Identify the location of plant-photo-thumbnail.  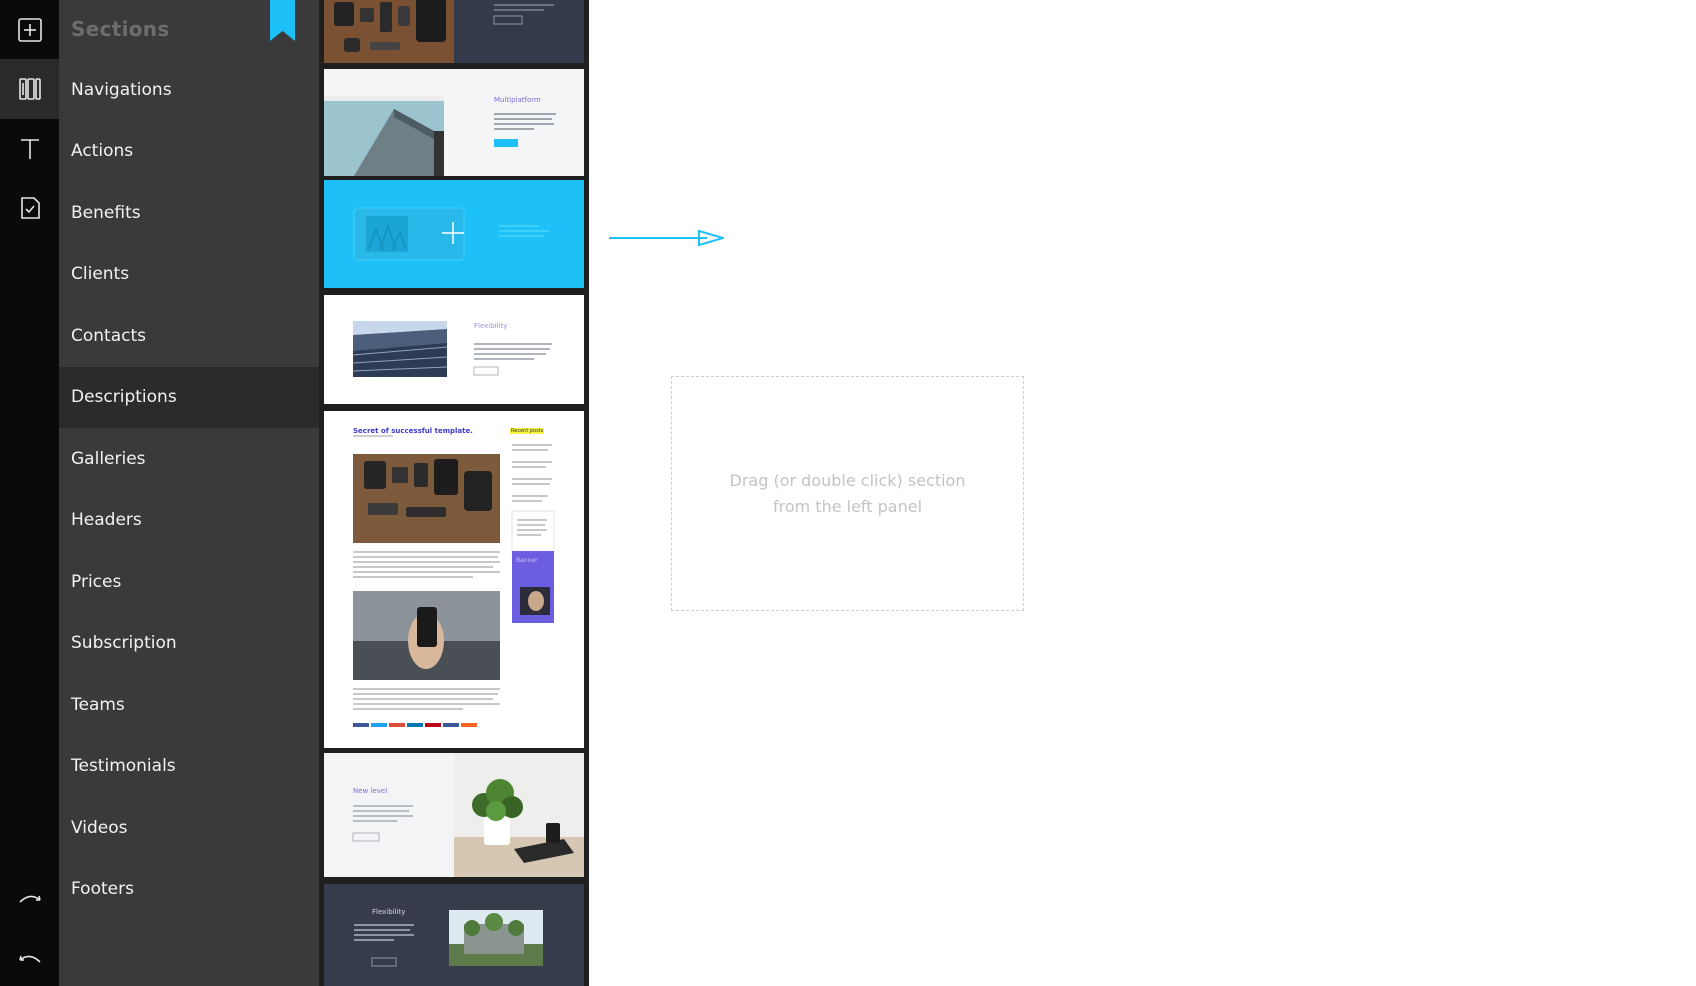
(468, 815).